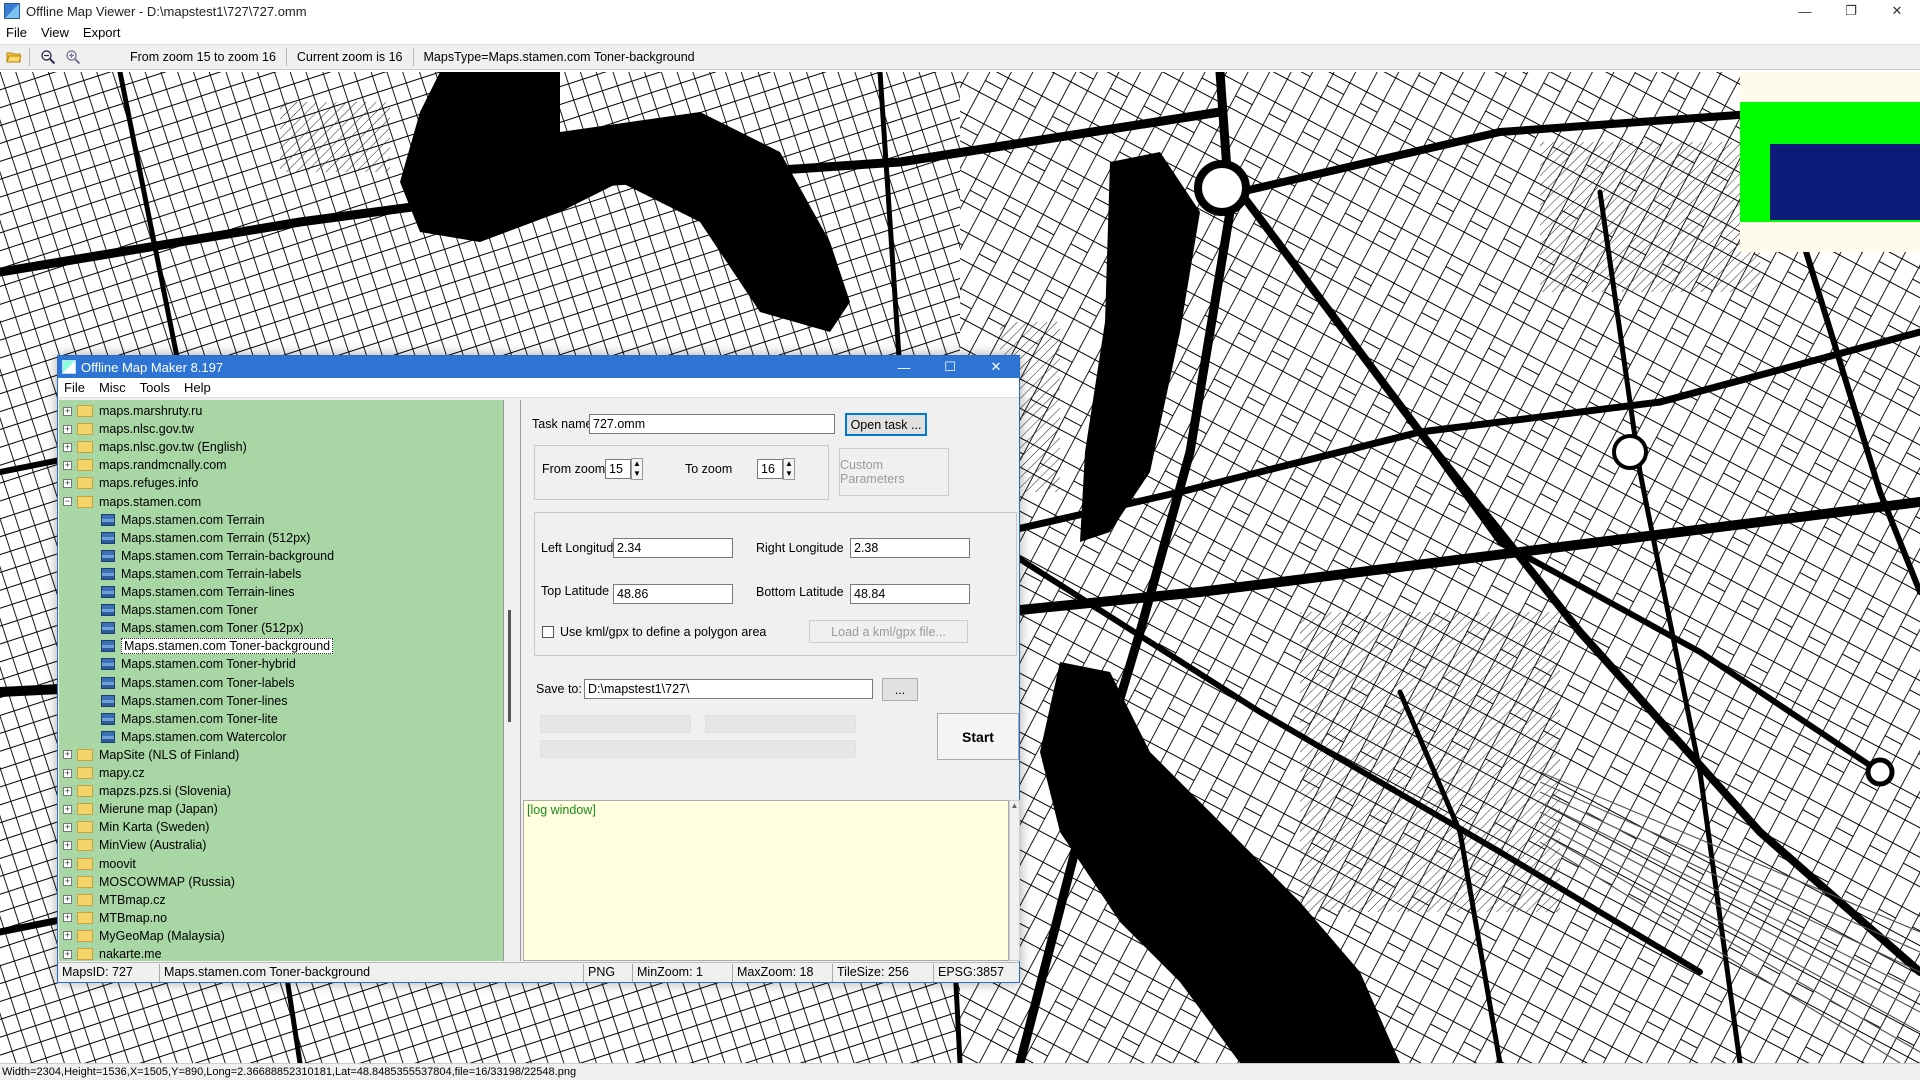 This screenshot has height=1080, width=1920. I want to click on tree-item-label: MinView (Australia), so click(153, 845).